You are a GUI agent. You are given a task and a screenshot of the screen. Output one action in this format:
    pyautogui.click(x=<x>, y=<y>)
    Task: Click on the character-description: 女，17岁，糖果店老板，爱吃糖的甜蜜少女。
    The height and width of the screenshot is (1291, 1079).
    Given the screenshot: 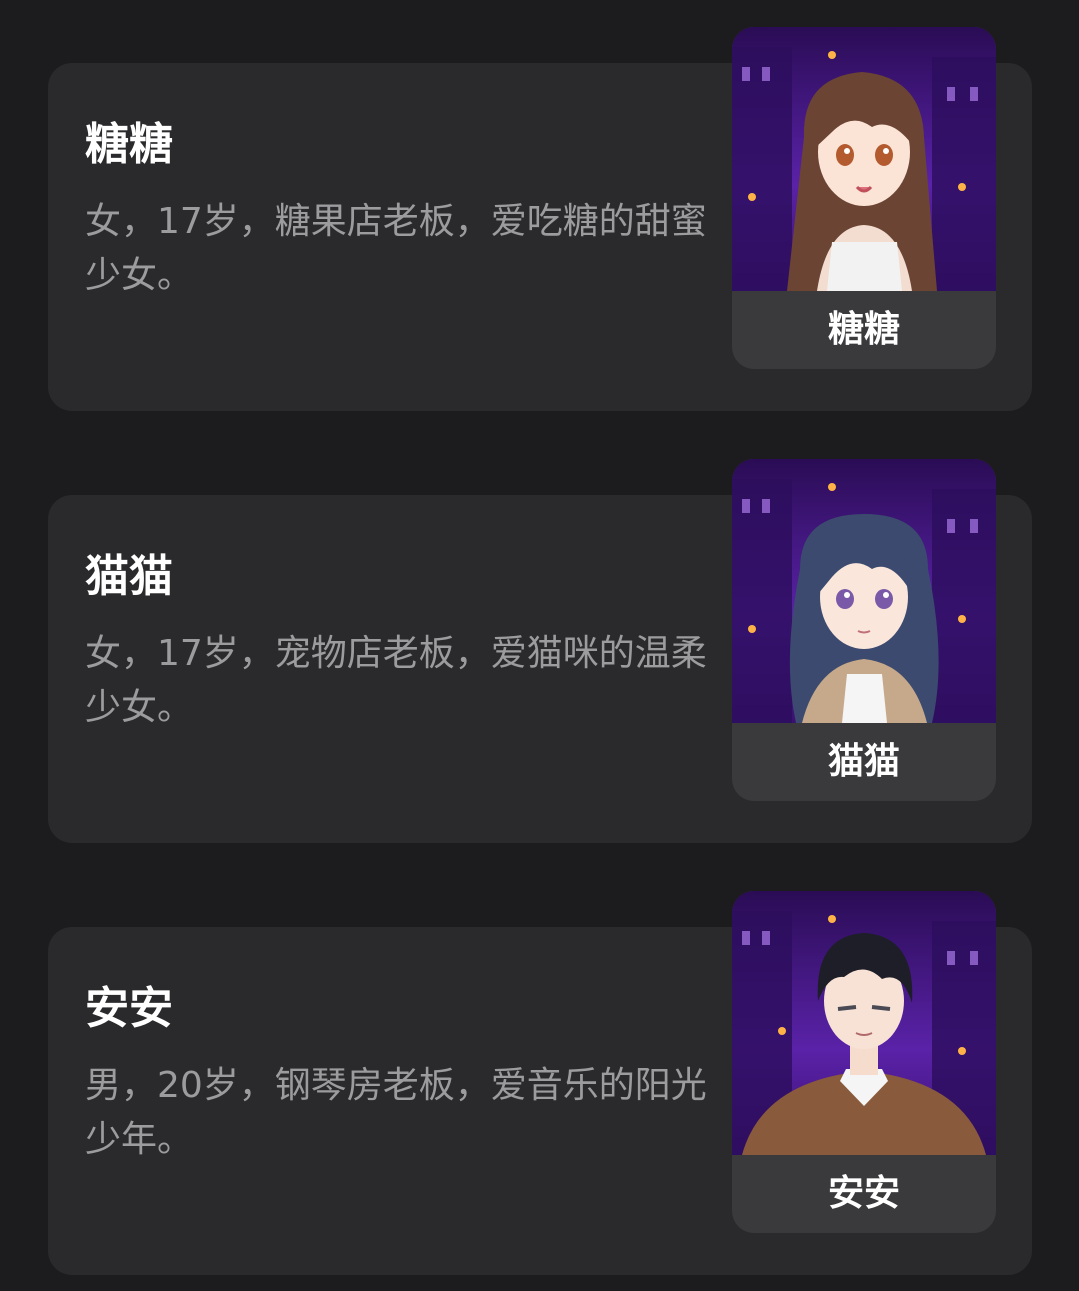 What is the action you would take?
    pyautogui.click(x=396, y=248)
    